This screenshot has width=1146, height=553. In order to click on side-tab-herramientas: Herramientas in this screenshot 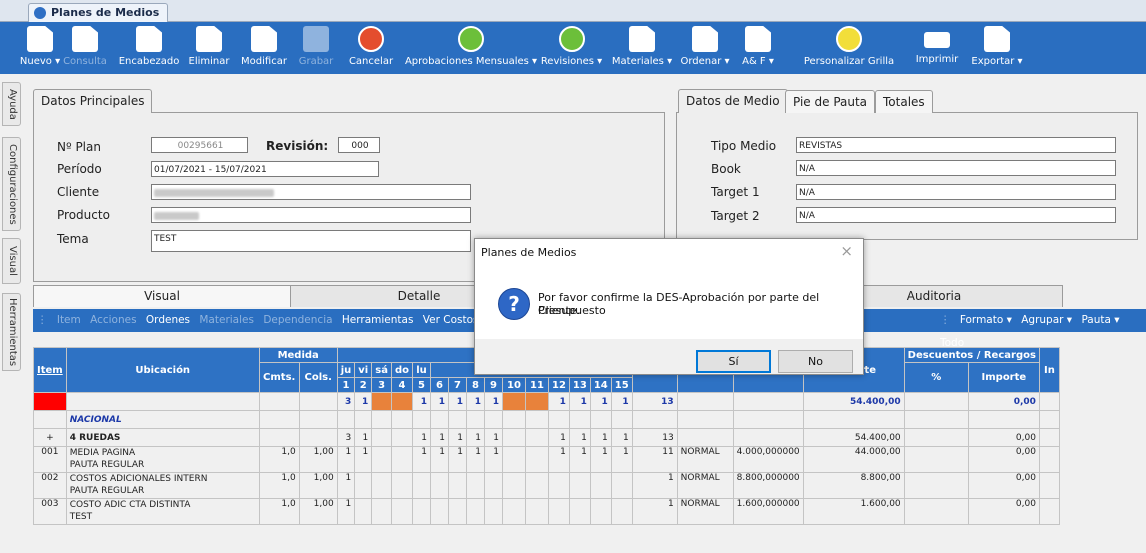, I will do `click(11, 332)`.